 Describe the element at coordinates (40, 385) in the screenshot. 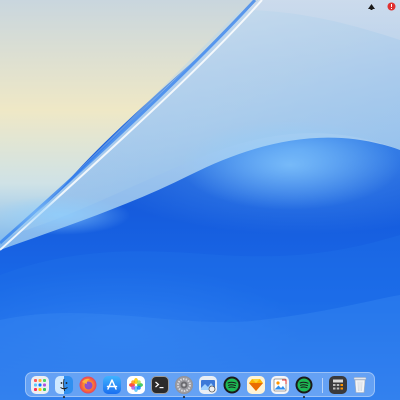

I see `launchpad-icon` at that location.